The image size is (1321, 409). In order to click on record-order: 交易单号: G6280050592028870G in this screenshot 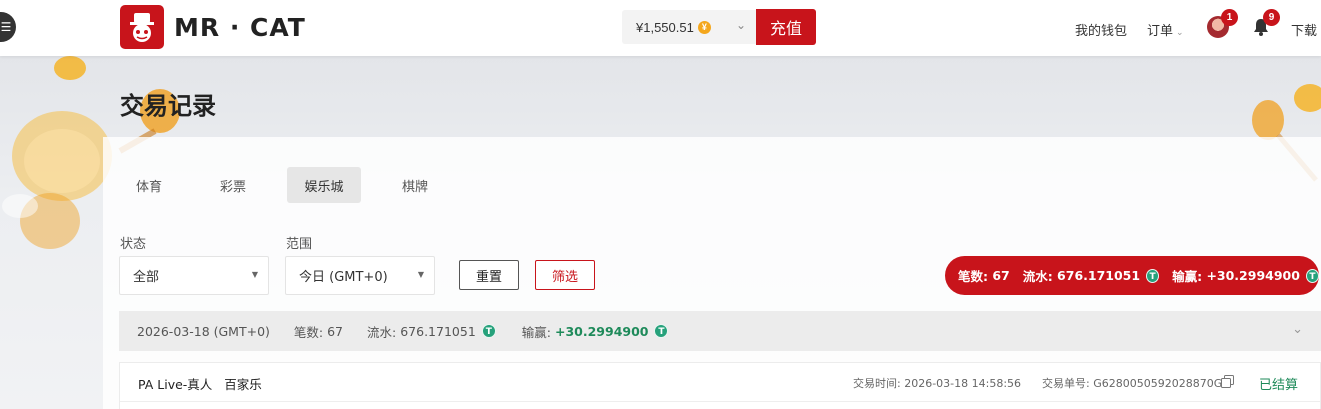, I will do `click(1132, 383)`.